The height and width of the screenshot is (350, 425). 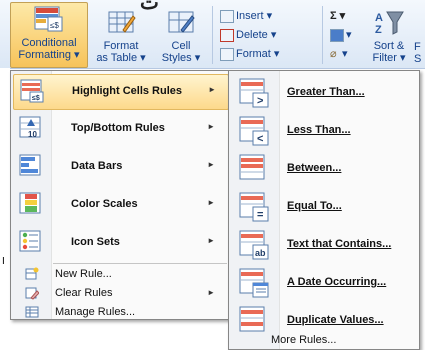 What do you see at coordinates (254, 207) in the screenshot?
I see `equal-to-icon: =` at bounding box center [254, 207].